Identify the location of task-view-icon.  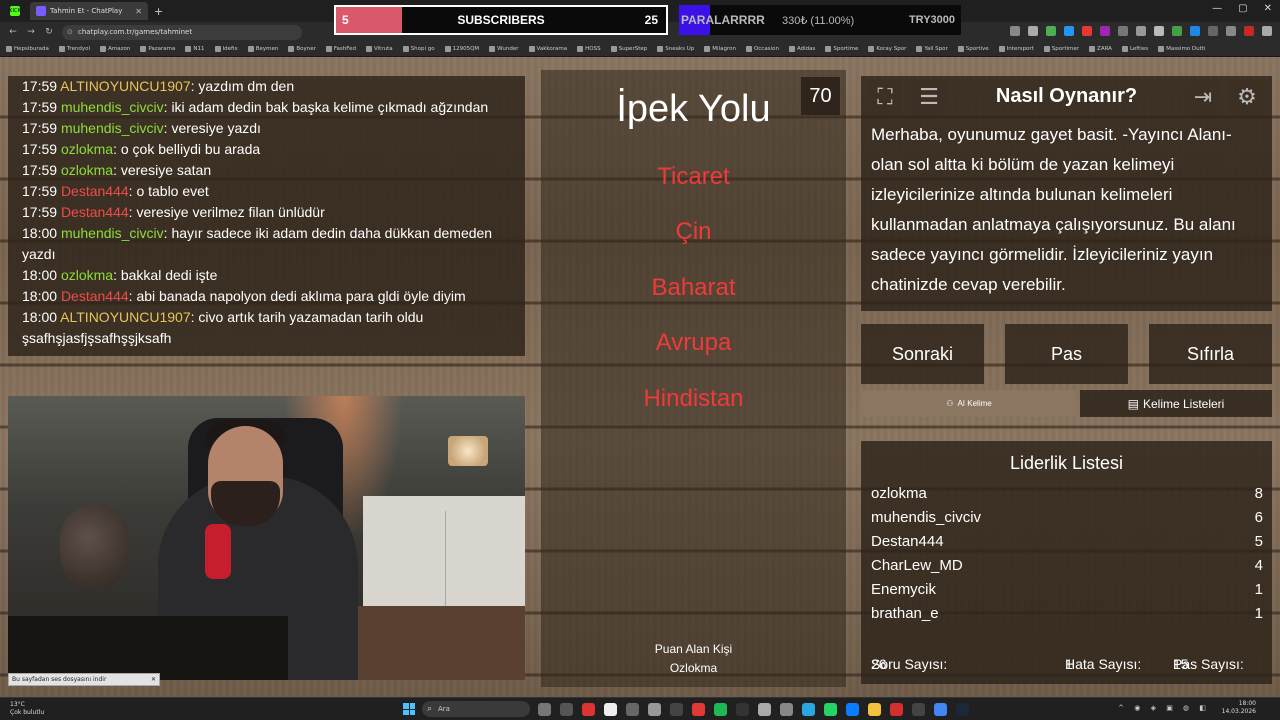
(544, 709).